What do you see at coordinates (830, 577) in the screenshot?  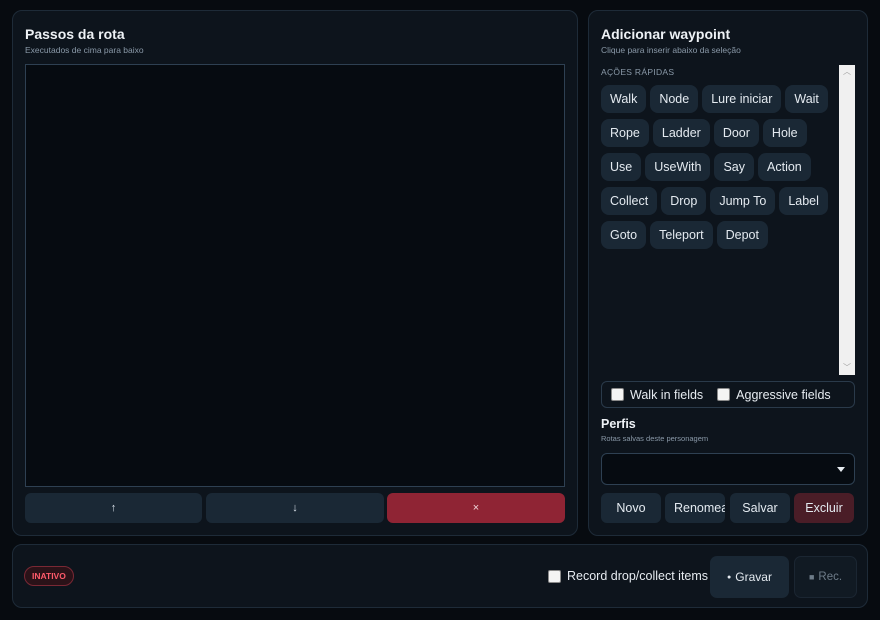 I see `rec-button-label: Rec.` at bounding box center [830, 577].